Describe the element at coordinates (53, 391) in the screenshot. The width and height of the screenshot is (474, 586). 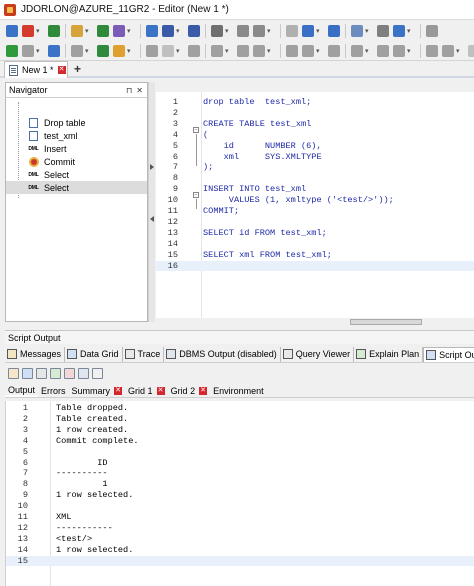
I see `subtab-errors: Errors` at that location.